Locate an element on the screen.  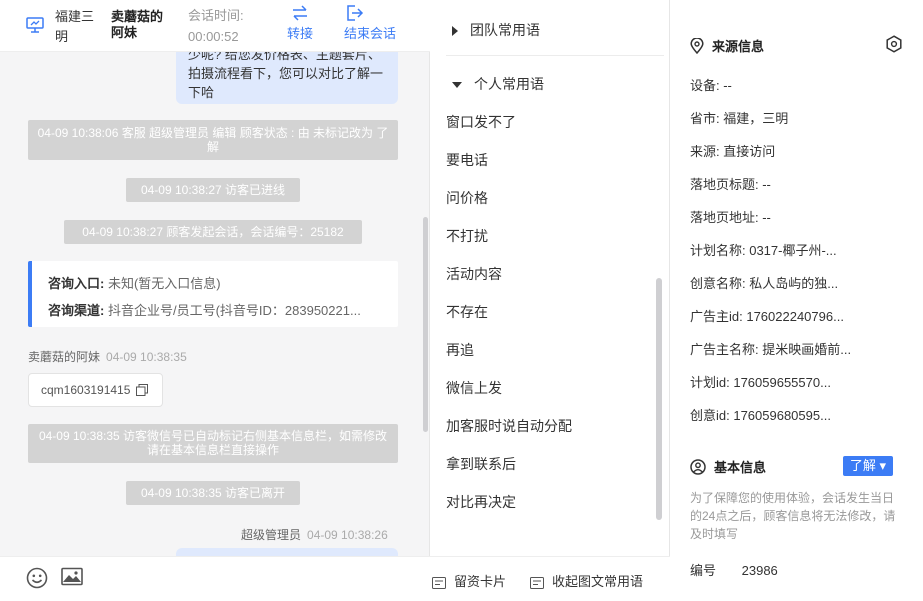
agent-message-time: 04-09 10:38:26 is located at coordinates (347, 535).